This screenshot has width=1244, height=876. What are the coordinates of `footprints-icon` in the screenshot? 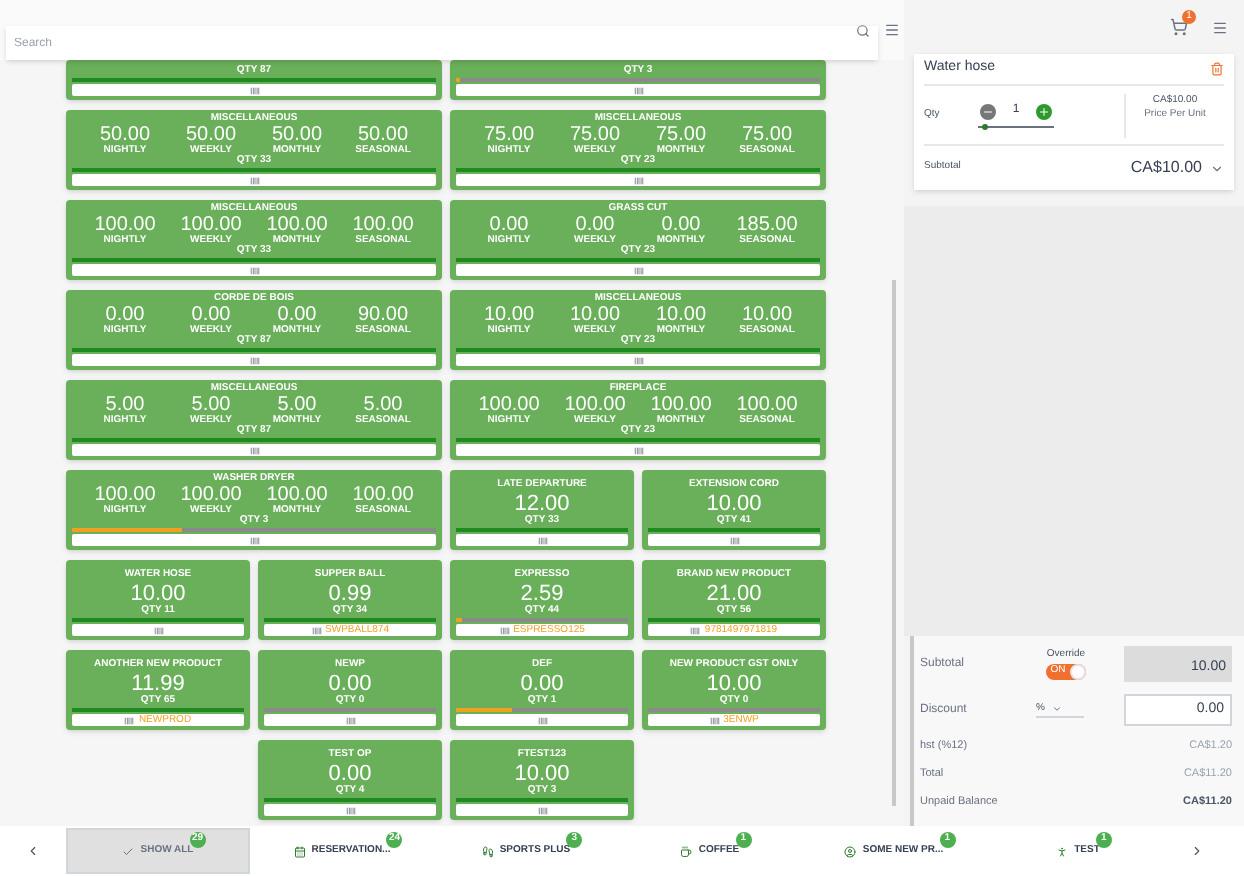 It's located at (487, 851).